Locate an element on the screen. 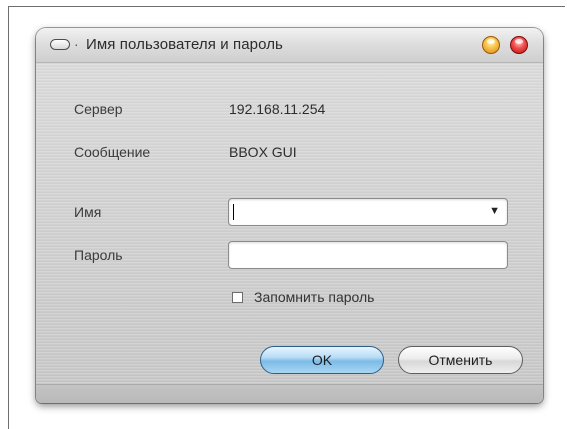  server-value: 192.168.11.254 is located at coordinates (277, 109).